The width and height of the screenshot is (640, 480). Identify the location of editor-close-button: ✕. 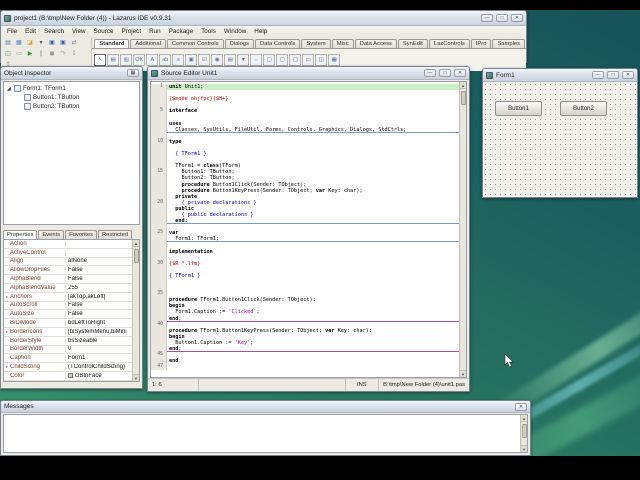
(460, 73).